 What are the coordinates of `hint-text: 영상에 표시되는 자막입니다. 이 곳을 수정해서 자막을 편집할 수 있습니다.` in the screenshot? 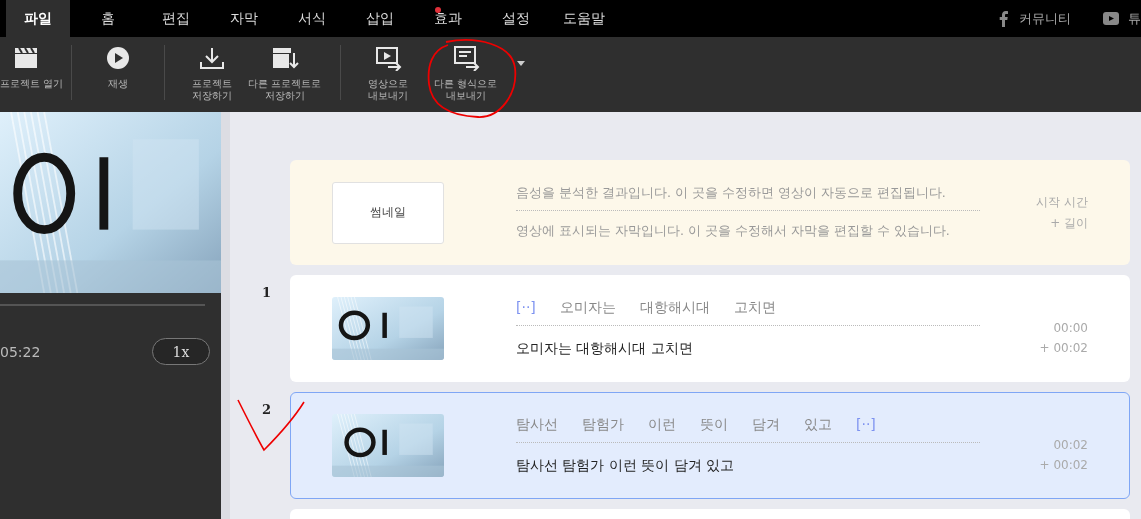 It's located at (733, 231).